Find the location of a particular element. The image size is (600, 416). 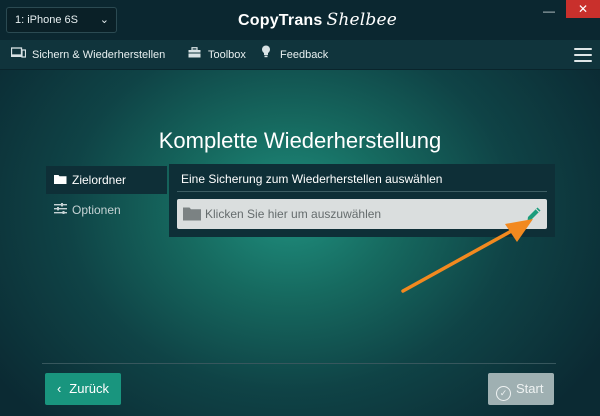

back-button: ‹ Zurück is located at coordinates (83, 389).